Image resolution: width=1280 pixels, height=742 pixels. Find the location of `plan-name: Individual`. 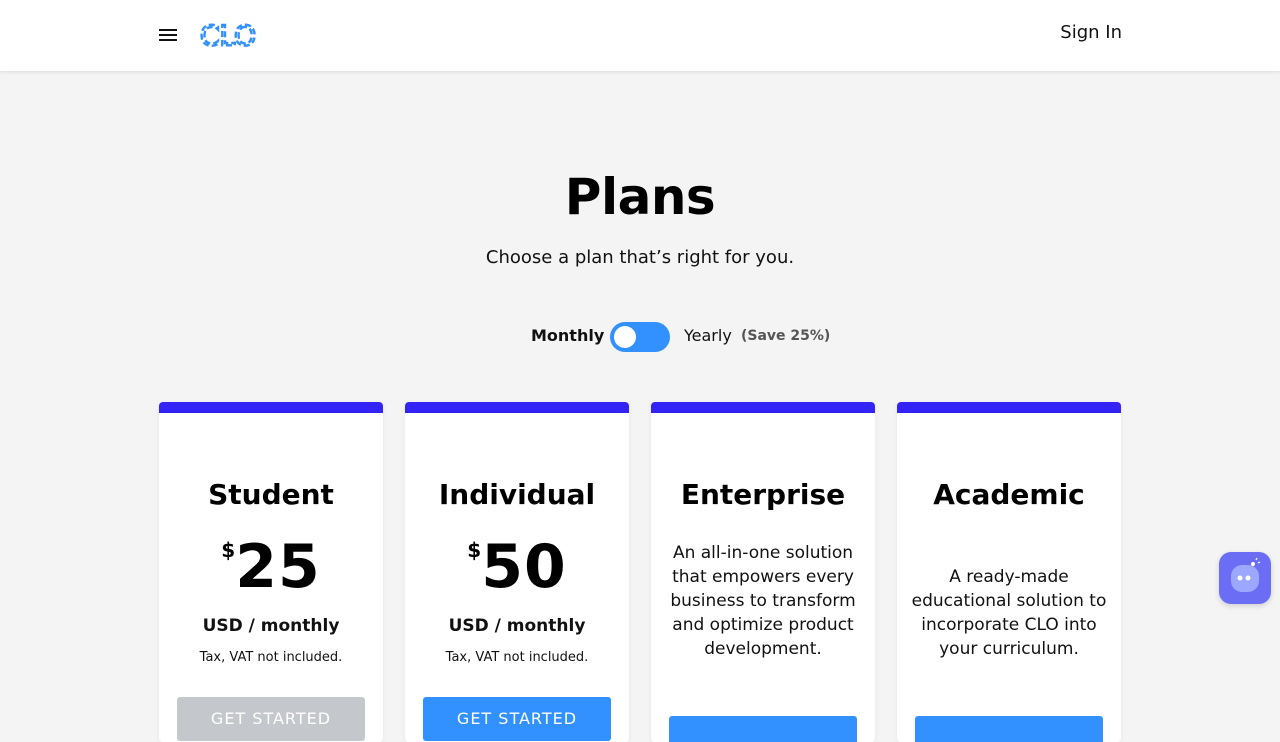

plan-name: Individual is located at coordinates (517, 494).